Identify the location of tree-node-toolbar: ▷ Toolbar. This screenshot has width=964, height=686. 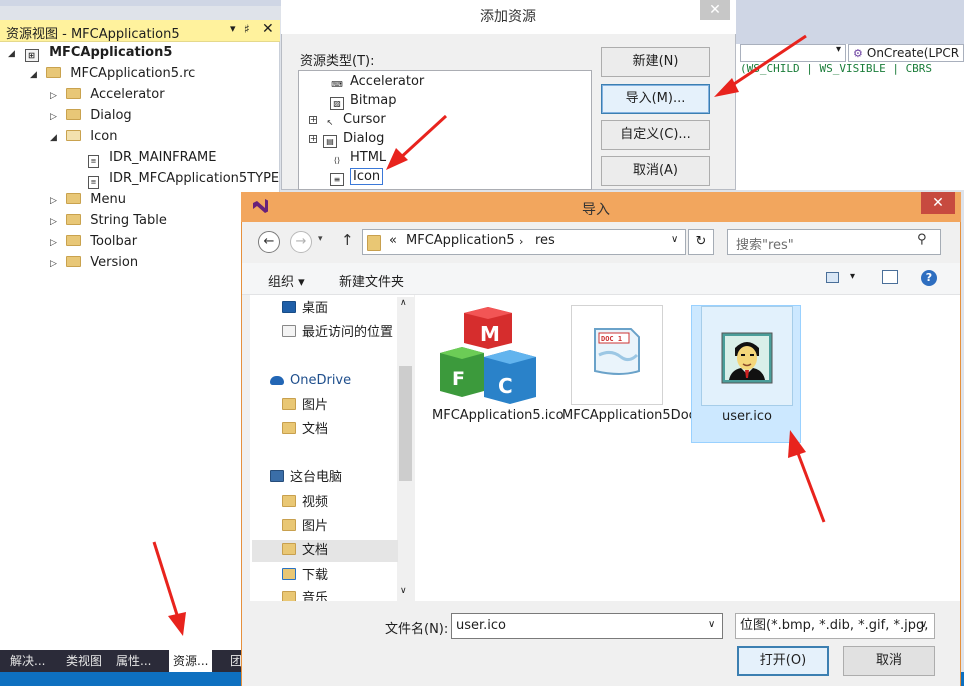
(93, 242).